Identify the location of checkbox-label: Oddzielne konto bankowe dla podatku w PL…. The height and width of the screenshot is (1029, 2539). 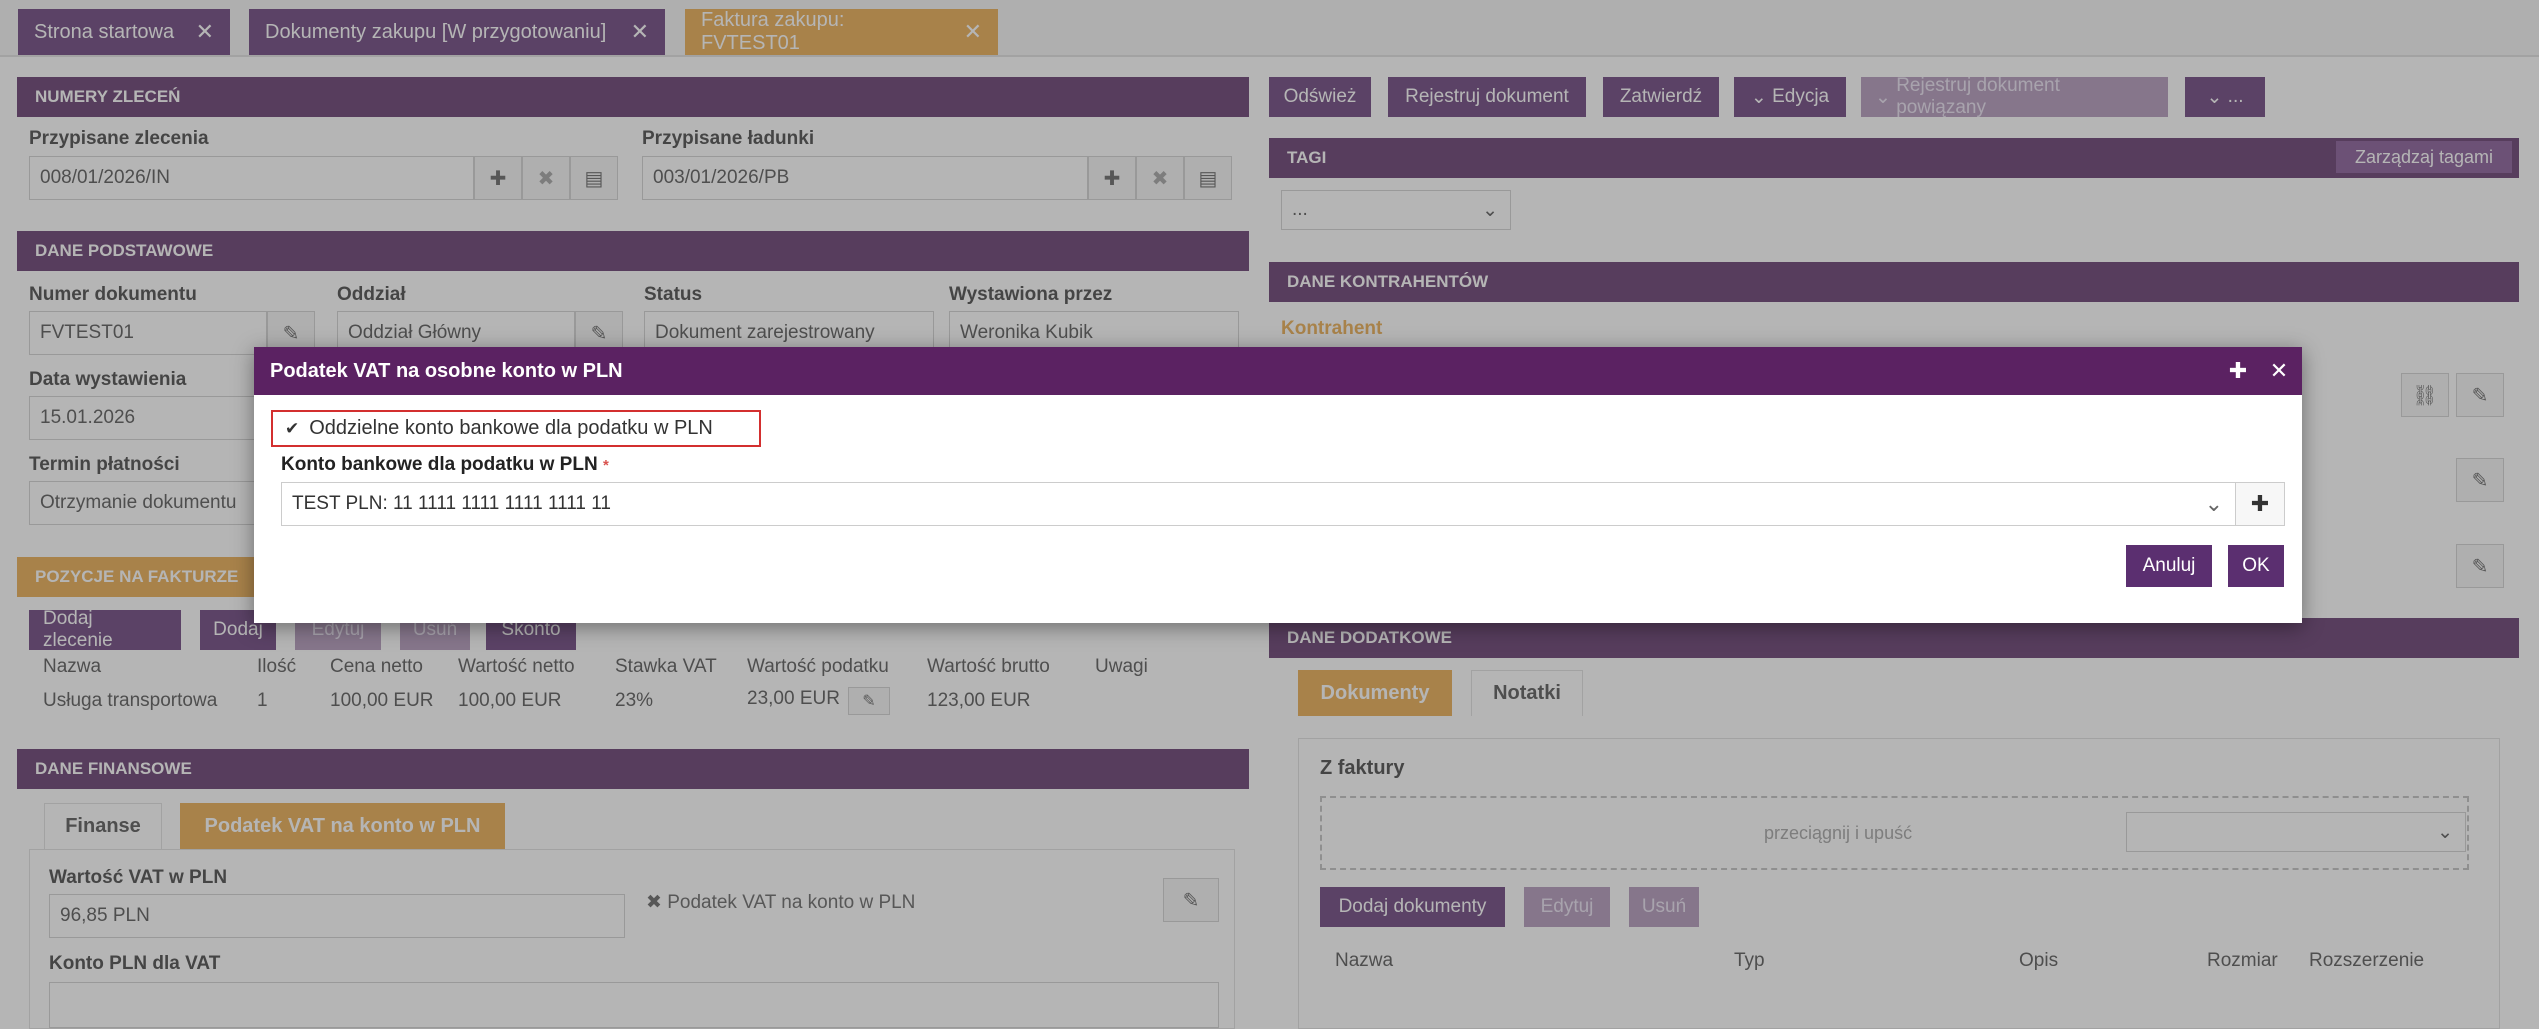
(511, 428).